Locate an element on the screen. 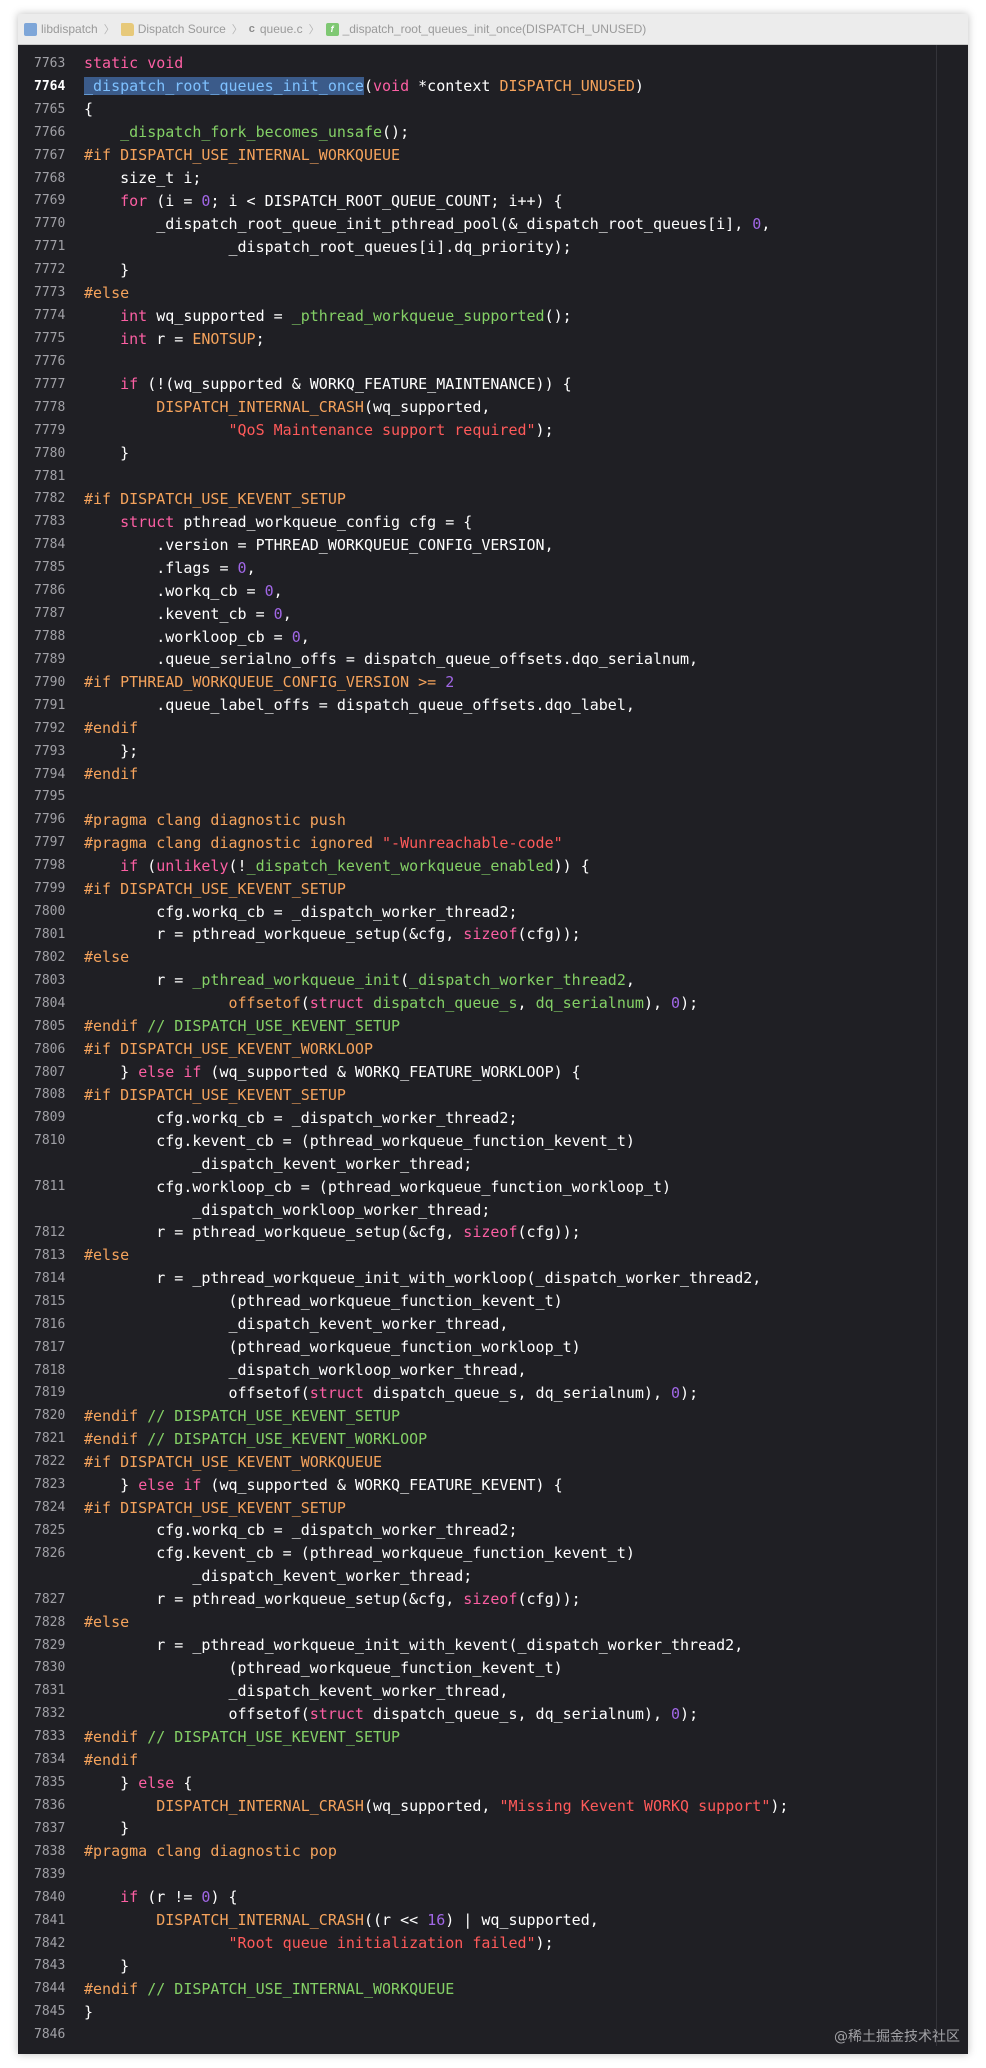 The height and width of the screenshot is (2068, 986). code-line: 7845} is located at coordinates (493, 2011).